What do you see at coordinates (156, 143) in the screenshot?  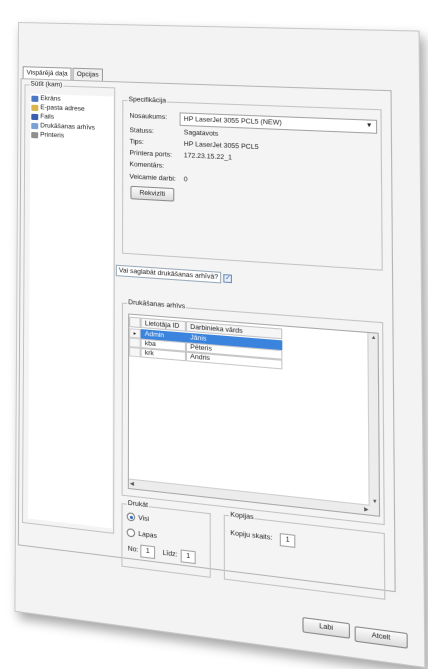 I see `type-label: Tips:` at bounding box center [156, 143].